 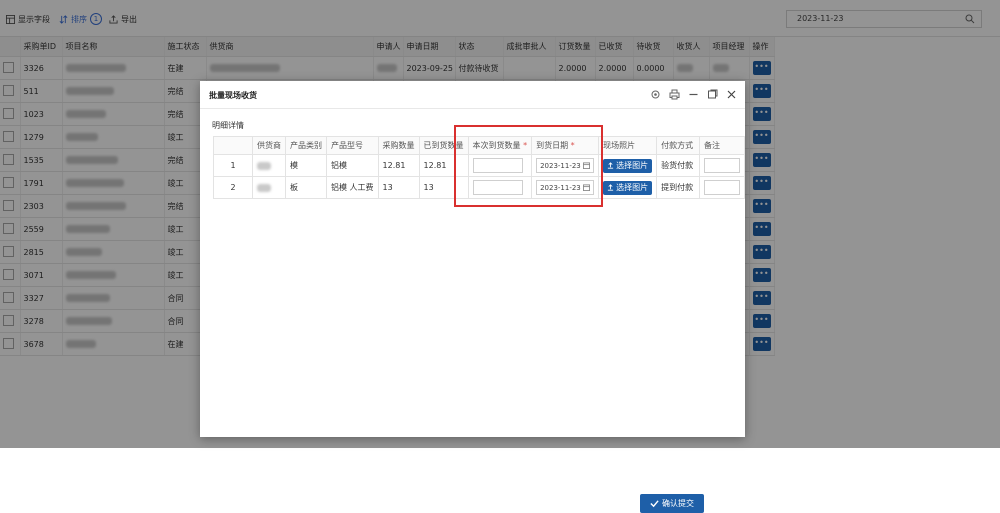 What do you see at coordinates (398, 165) in the screenshot?
I see `purchase-qty: 12.81` at bounding box center [398, 165].